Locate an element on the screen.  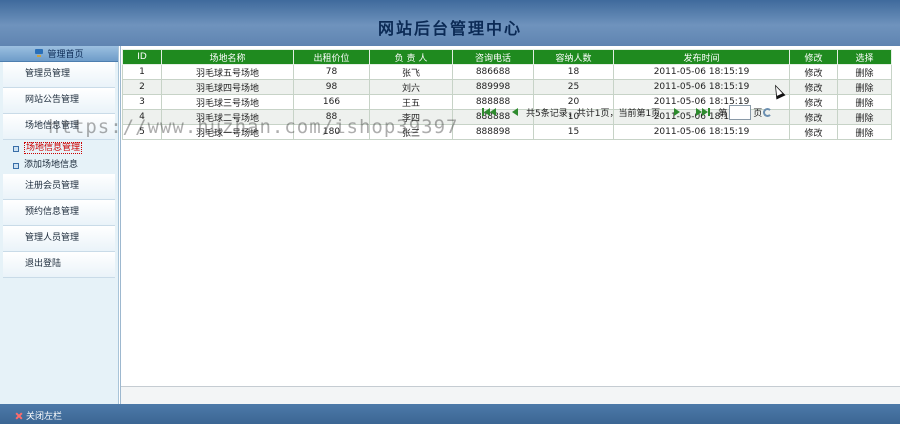
header-banner: 网站后台管理中心 is located at coordinates (450, 23).